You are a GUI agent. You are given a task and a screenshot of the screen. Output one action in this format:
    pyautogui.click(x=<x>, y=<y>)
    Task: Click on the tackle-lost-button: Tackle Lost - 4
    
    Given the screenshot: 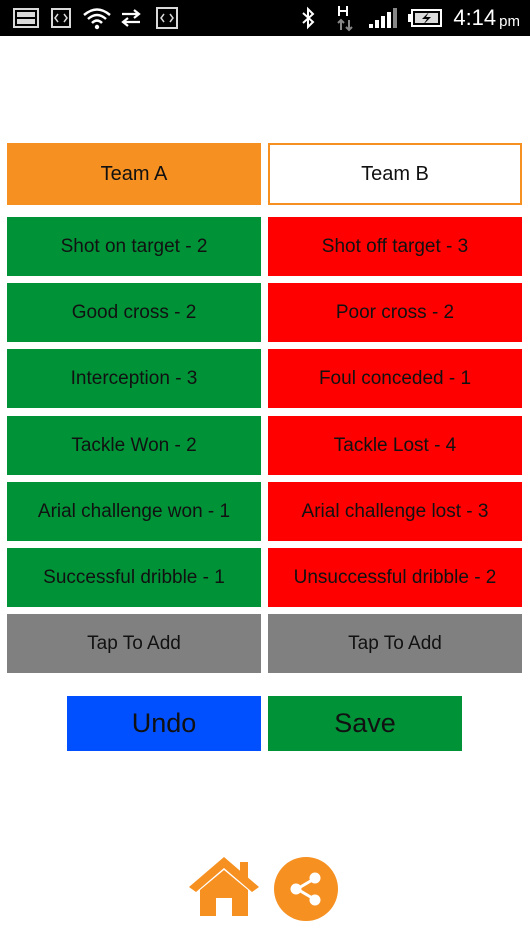 What is the action you would take?
    pyautogui.click(x=395, y=445)
    